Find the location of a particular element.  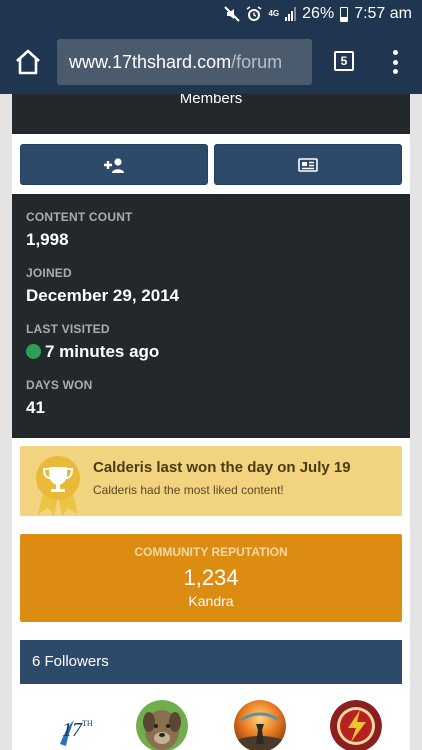

trophy-ribbon-icon is located at coordinates (58, 486).